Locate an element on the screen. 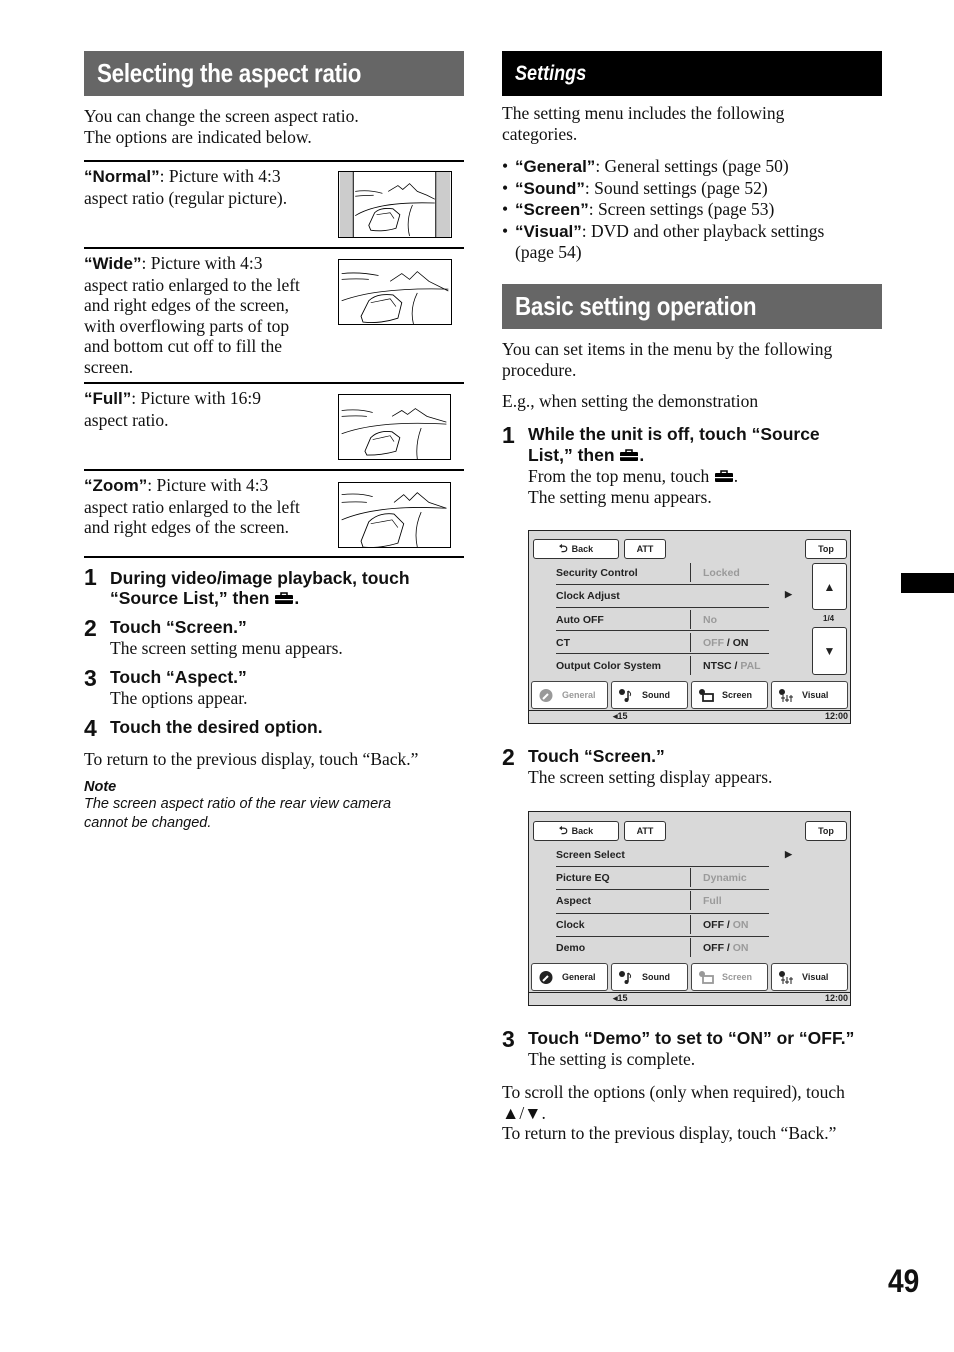 The image size is (954, 1352). row-label: Demo is located at coordinates (571, 947).